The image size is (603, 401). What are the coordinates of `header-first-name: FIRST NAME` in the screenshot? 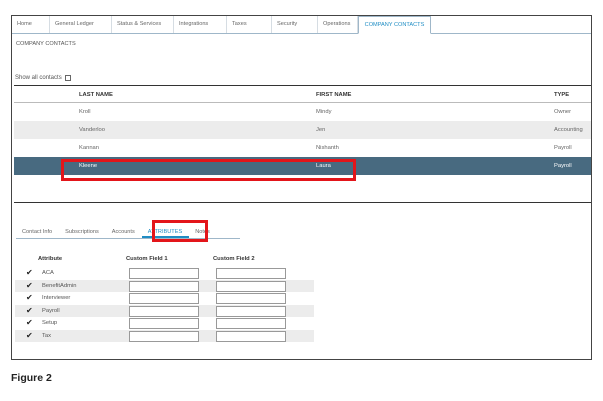 It's located at (333, 95).